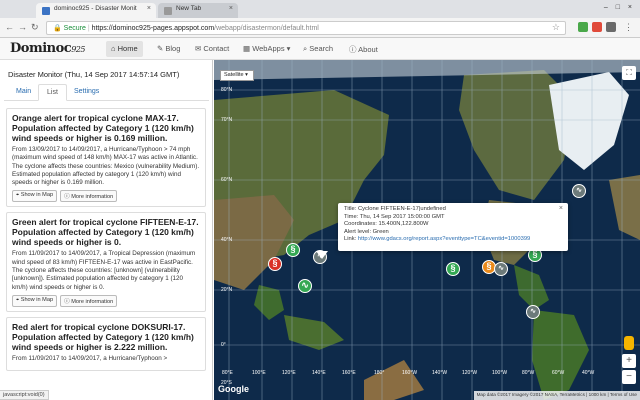 Image resolution: width=640 pixels, height=400 pixels. What do you see at coordinates (233, 389) in the screenshot?
I see `google-logo: Google` at bounding box center [233, 389].